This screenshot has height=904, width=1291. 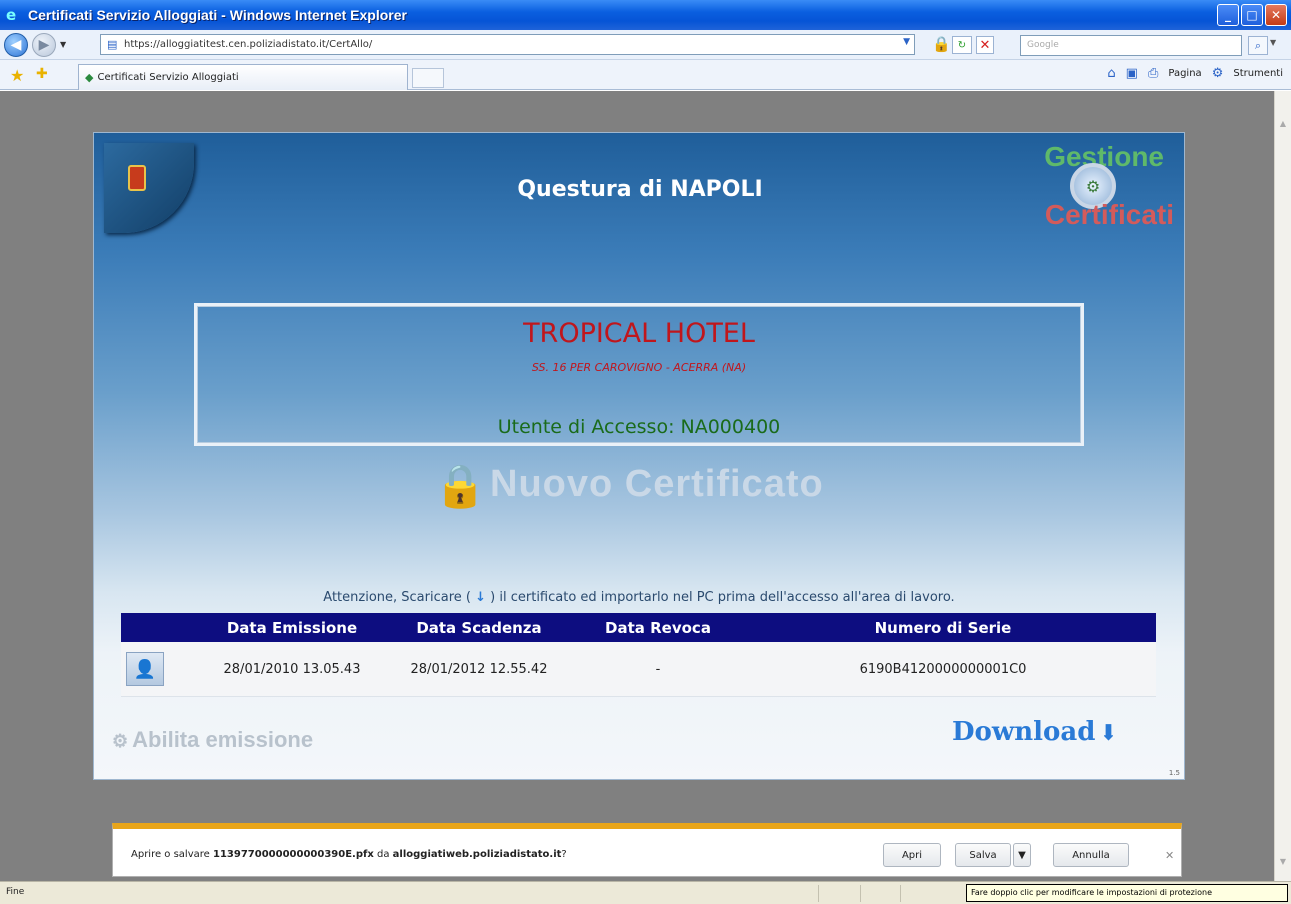 What do you see at coordinates (1169, 855) in the screenshot?
I see `close-notification-icon: ✕` at bounding box center [1169, 855].